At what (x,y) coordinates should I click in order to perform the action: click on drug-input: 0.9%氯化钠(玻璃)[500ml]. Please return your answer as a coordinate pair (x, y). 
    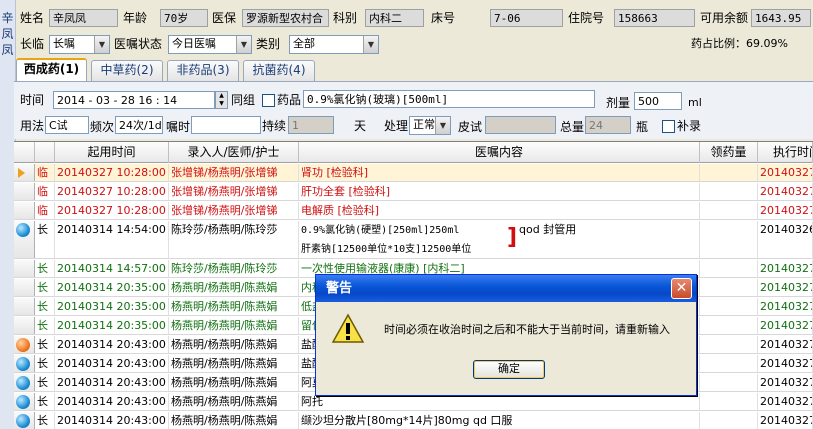
    Looking at the image, I should click on (449, 99).